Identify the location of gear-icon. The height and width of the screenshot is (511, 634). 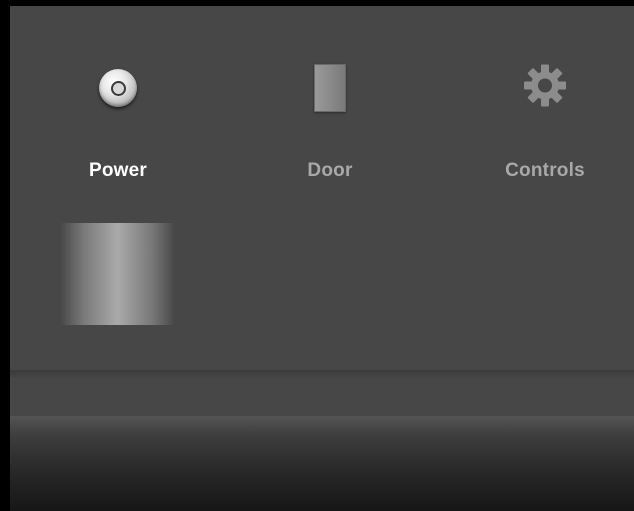
(545, 88).